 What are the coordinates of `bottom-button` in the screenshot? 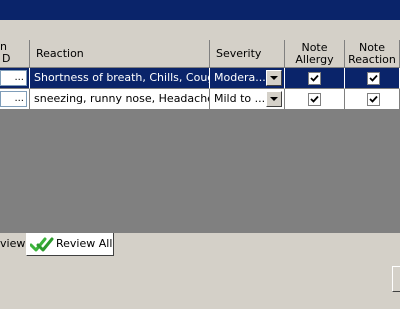 It's located at (396, 279).